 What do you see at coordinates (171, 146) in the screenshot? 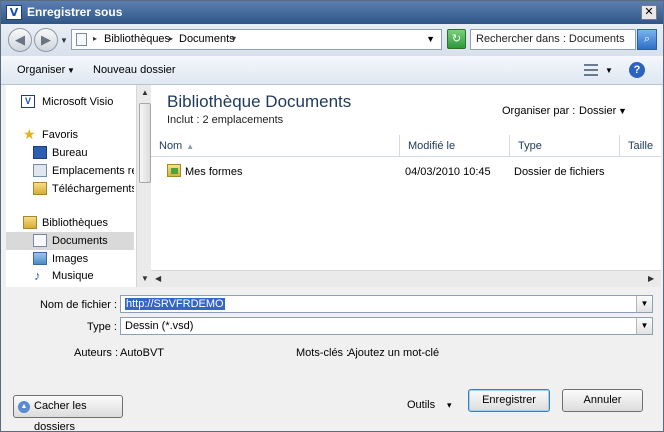
I see `column-name-label: Nom` at bounding box center [171, 146].